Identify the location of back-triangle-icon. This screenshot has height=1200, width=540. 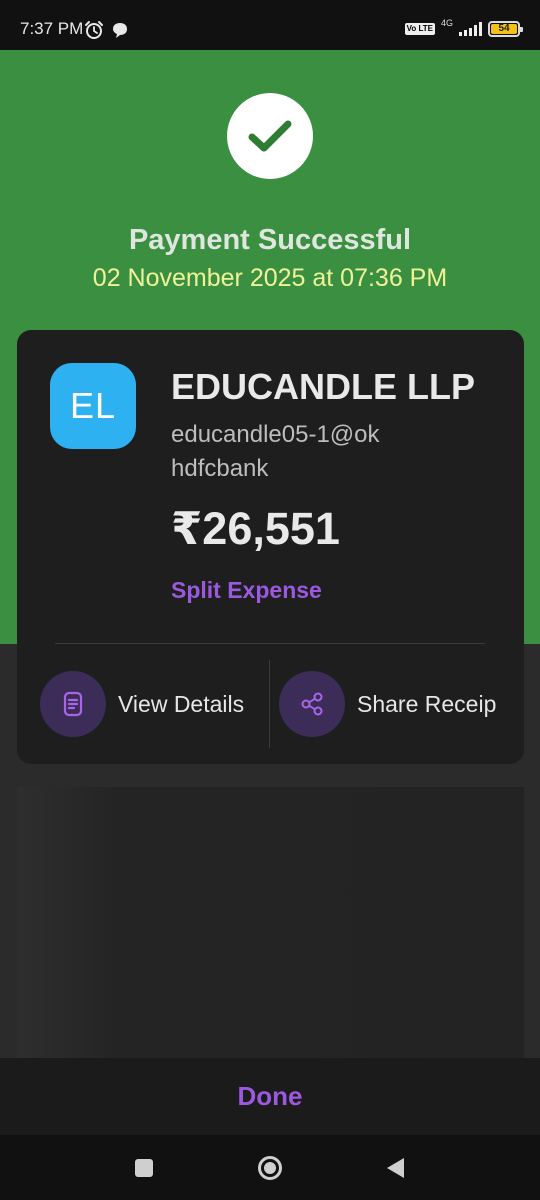
(395, 1168).